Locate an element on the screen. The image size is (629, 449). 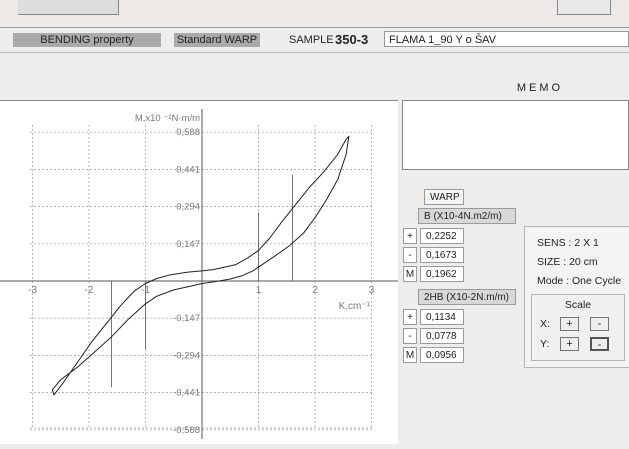
x-tick-label: 3 is located at coordinates (372, 290).